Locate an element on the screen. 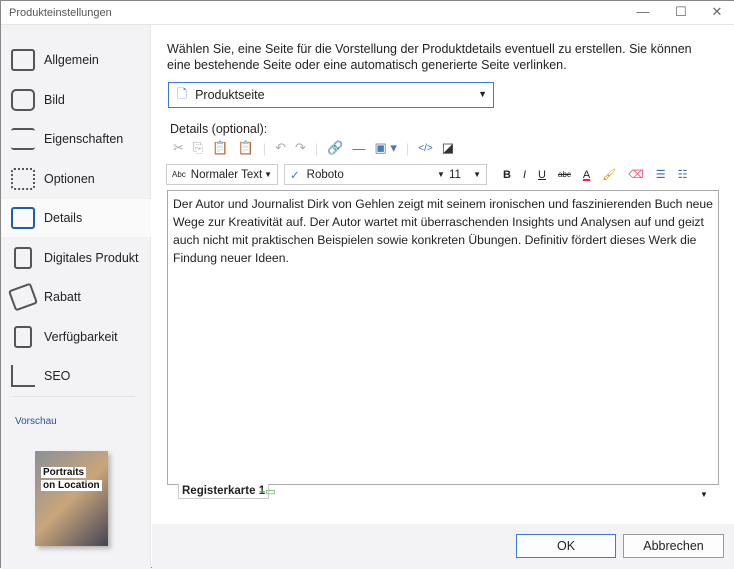  eraser-icon: ⌫ is located at coordinates (636, 174).